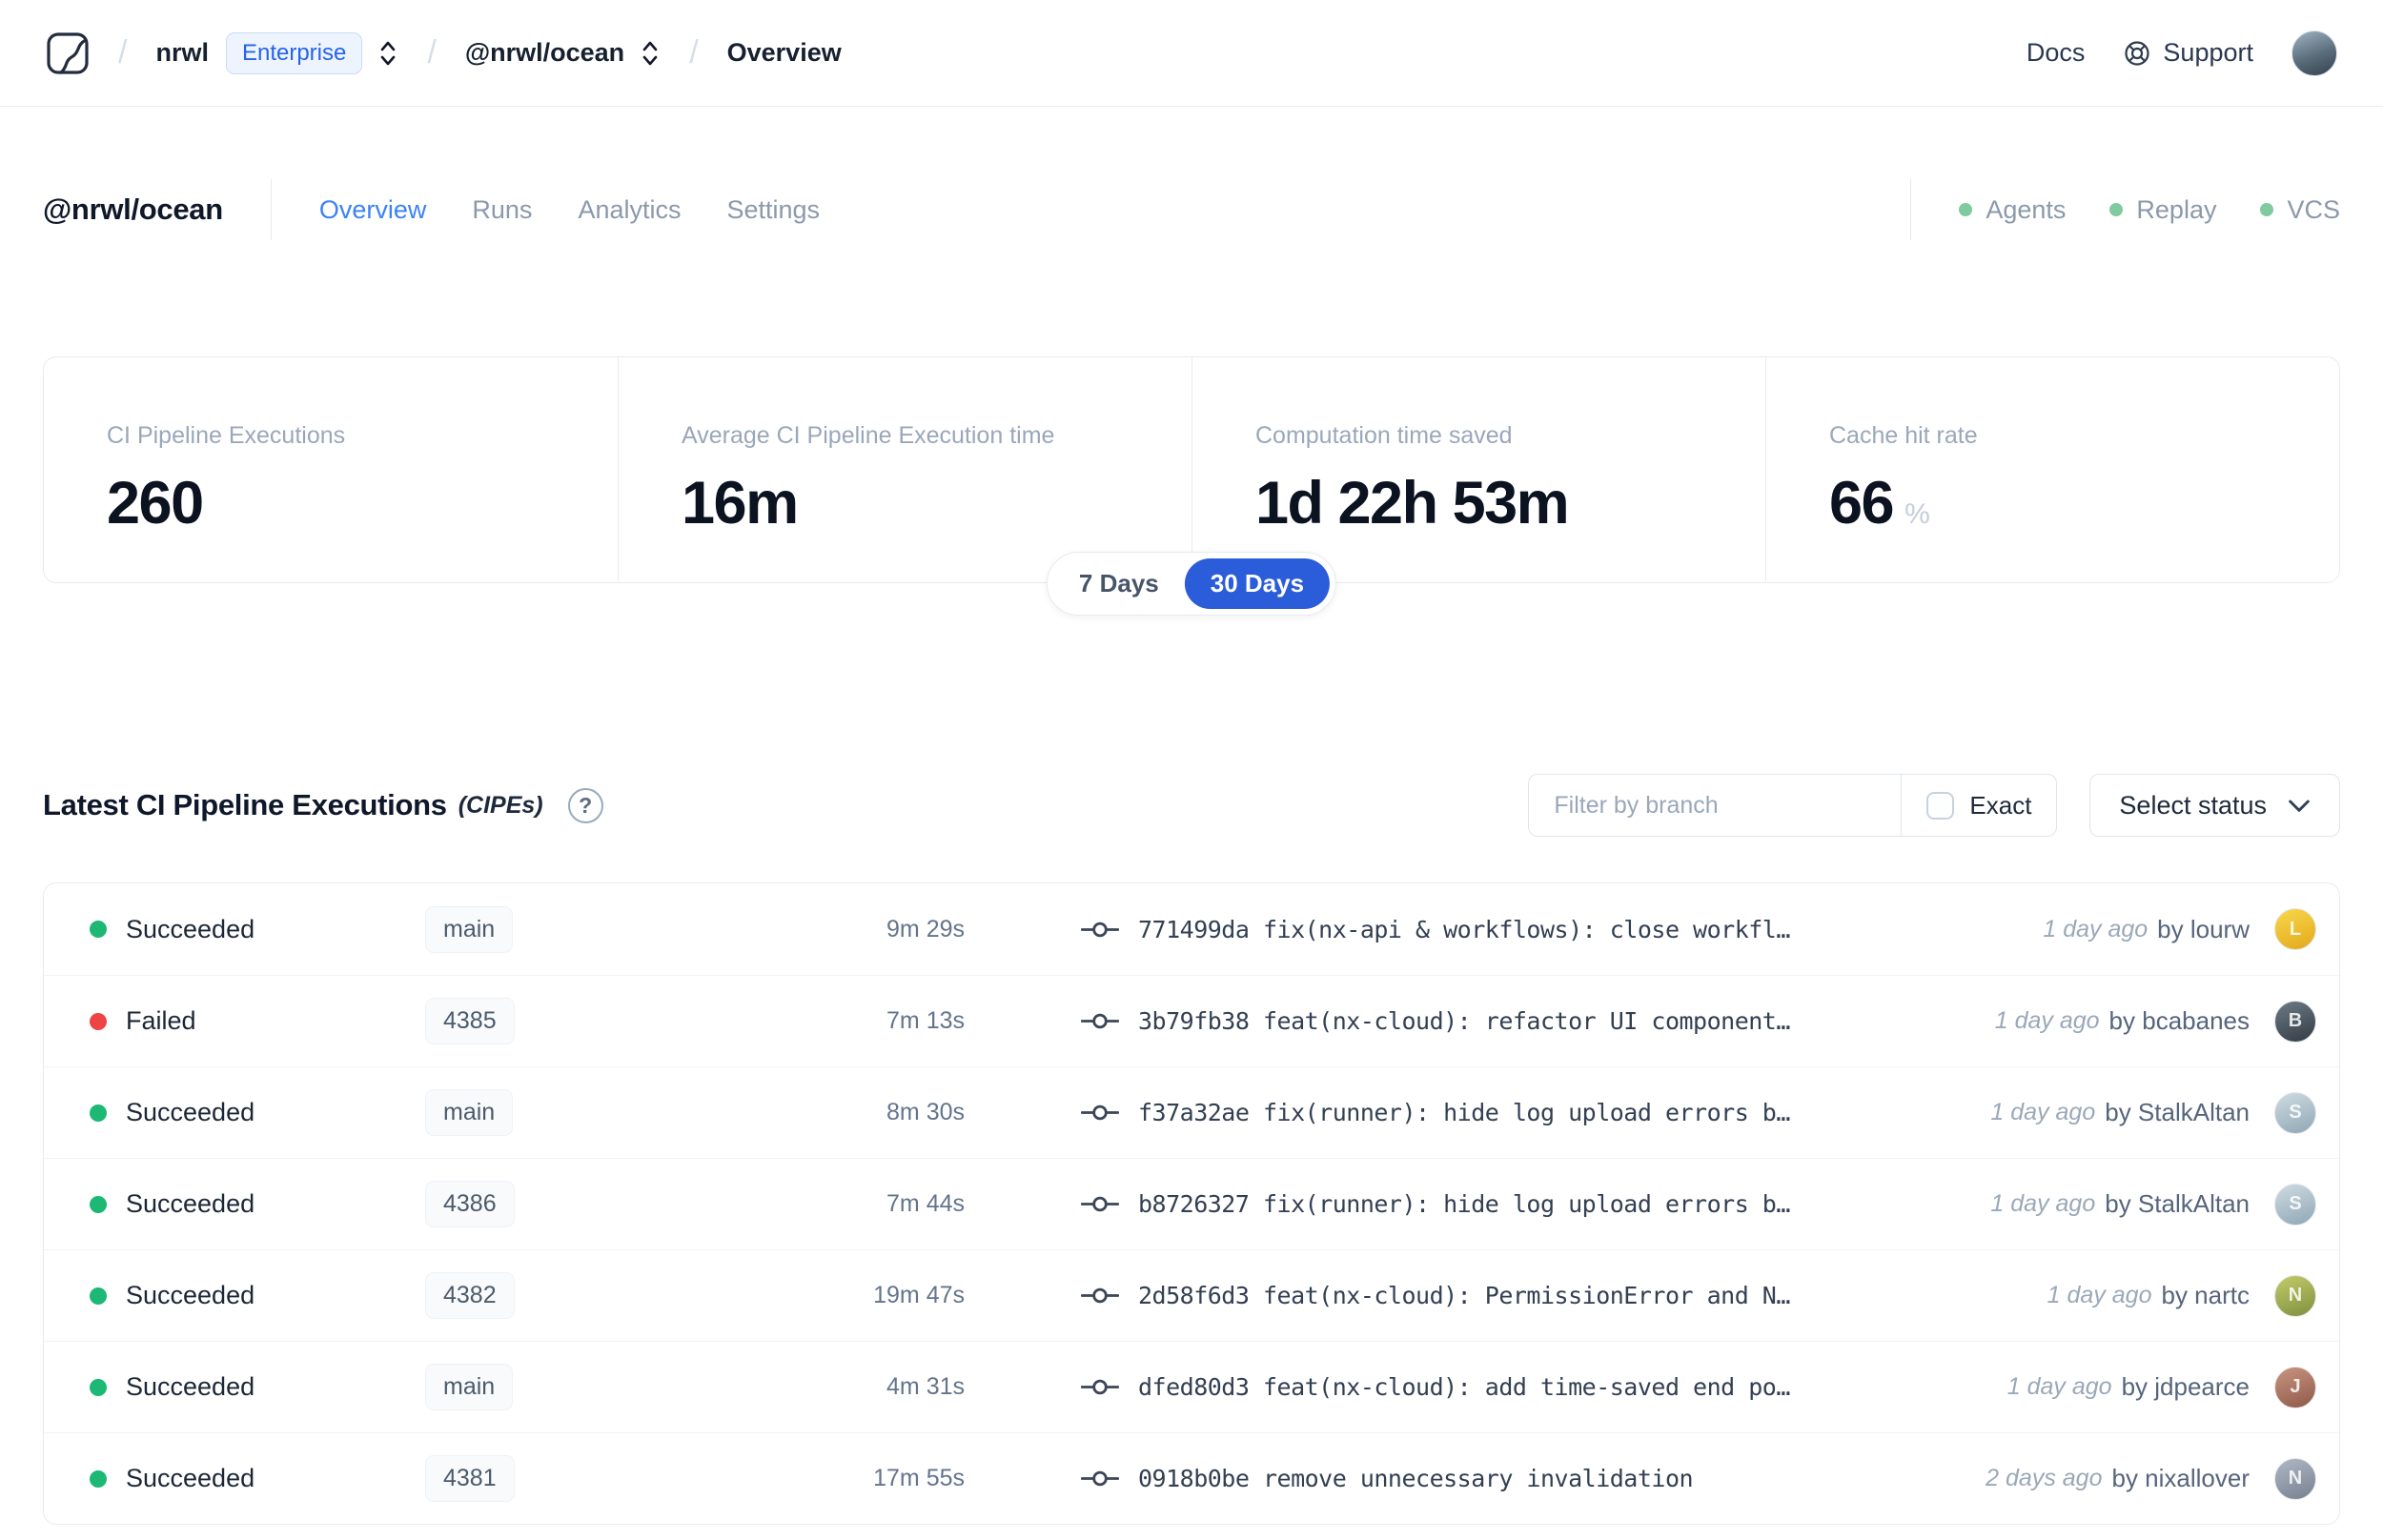  What do you see at coordinates (651, 53) in the screenshot?
I see `workspace-switcher-chevron-up-down-icon` at bounding box center [651, 53].